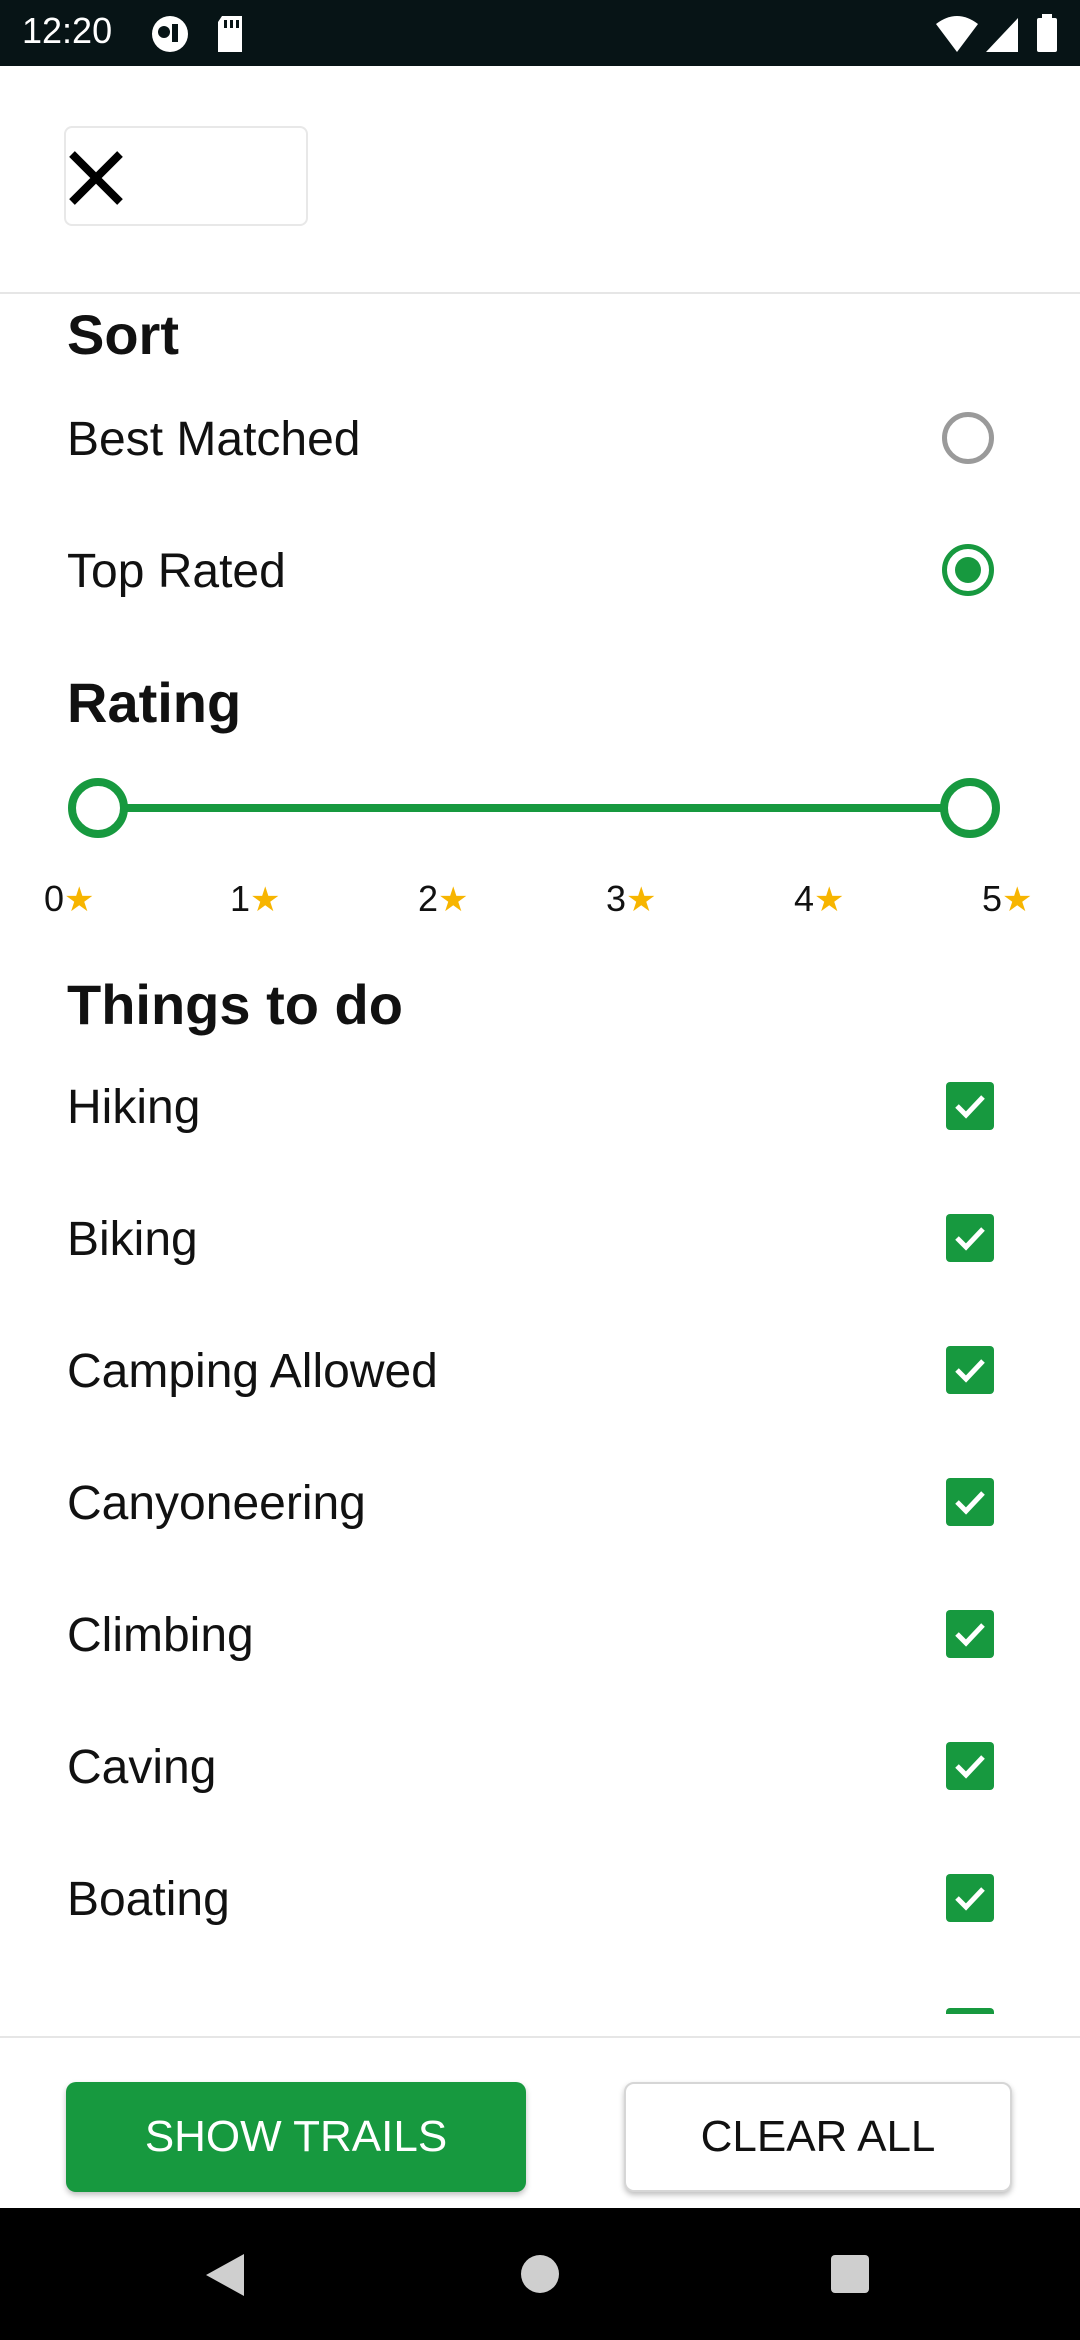  Describe the element at coordinates (540, 33) in the screenshot. I see `status-bar: 12:20` at that location.